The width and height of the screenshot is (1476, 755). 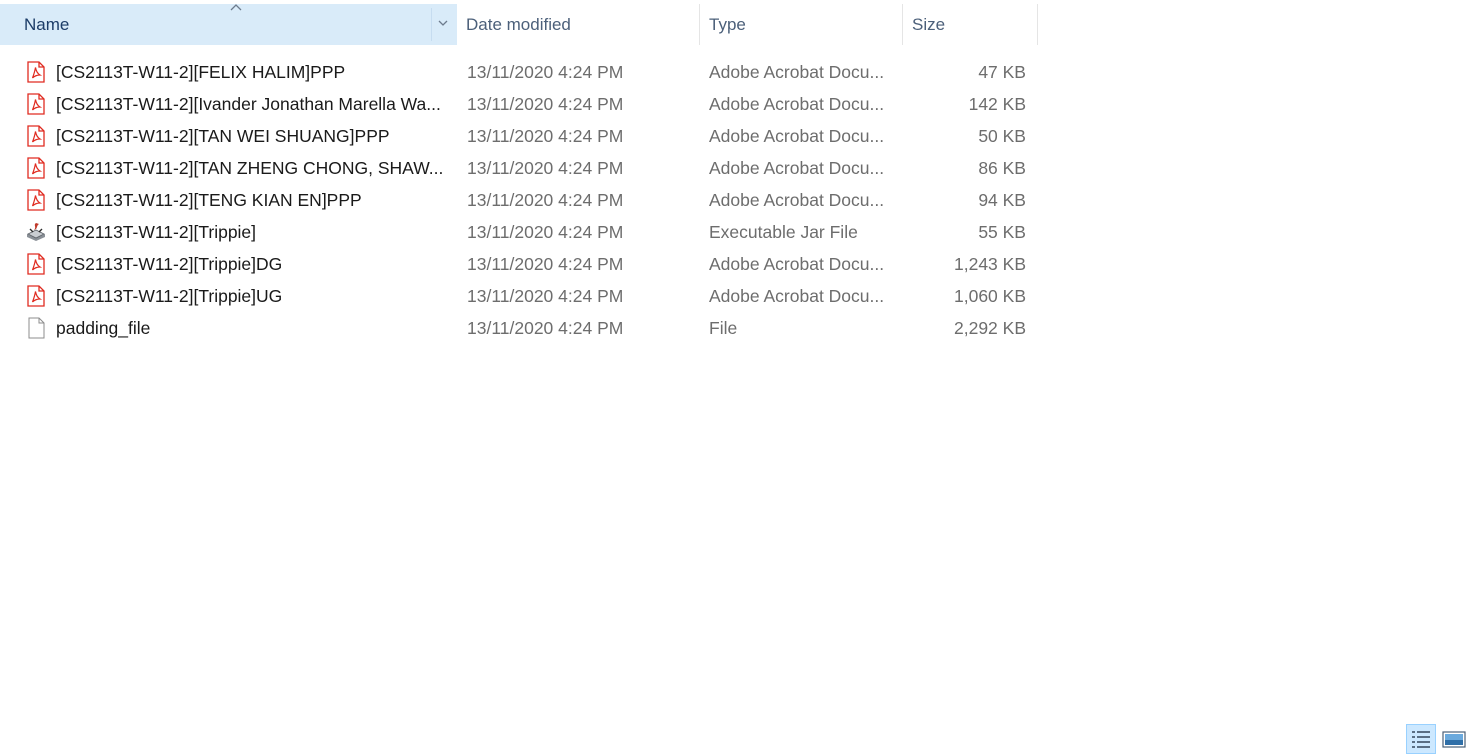 What do you see at coordinates (201, 72) in the screenshot?
I see `file-name: [CS2113T-W11-2][FELIX HALIM]PPP` at bounding box center [201, 72].